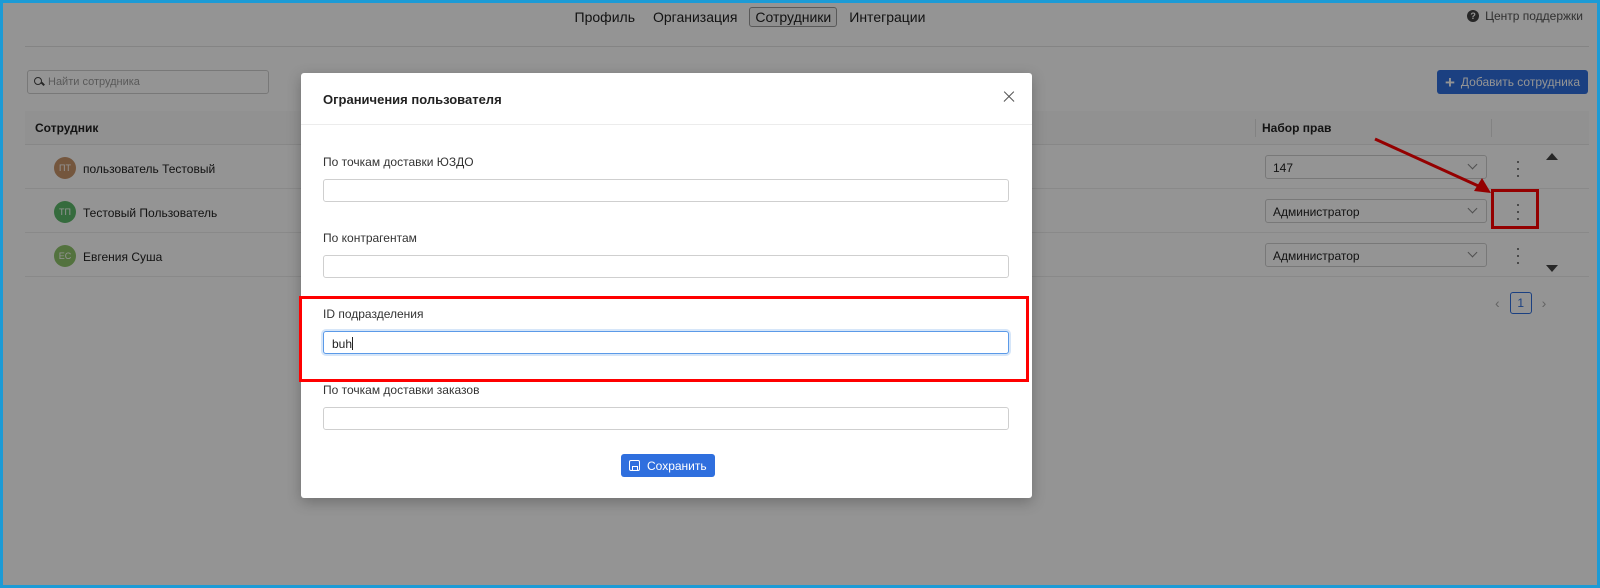 Image resolution: width=1600 pixels, height=588 pixels. I want to click on field-label: По точкам доставки заказов, so click(401, 390).